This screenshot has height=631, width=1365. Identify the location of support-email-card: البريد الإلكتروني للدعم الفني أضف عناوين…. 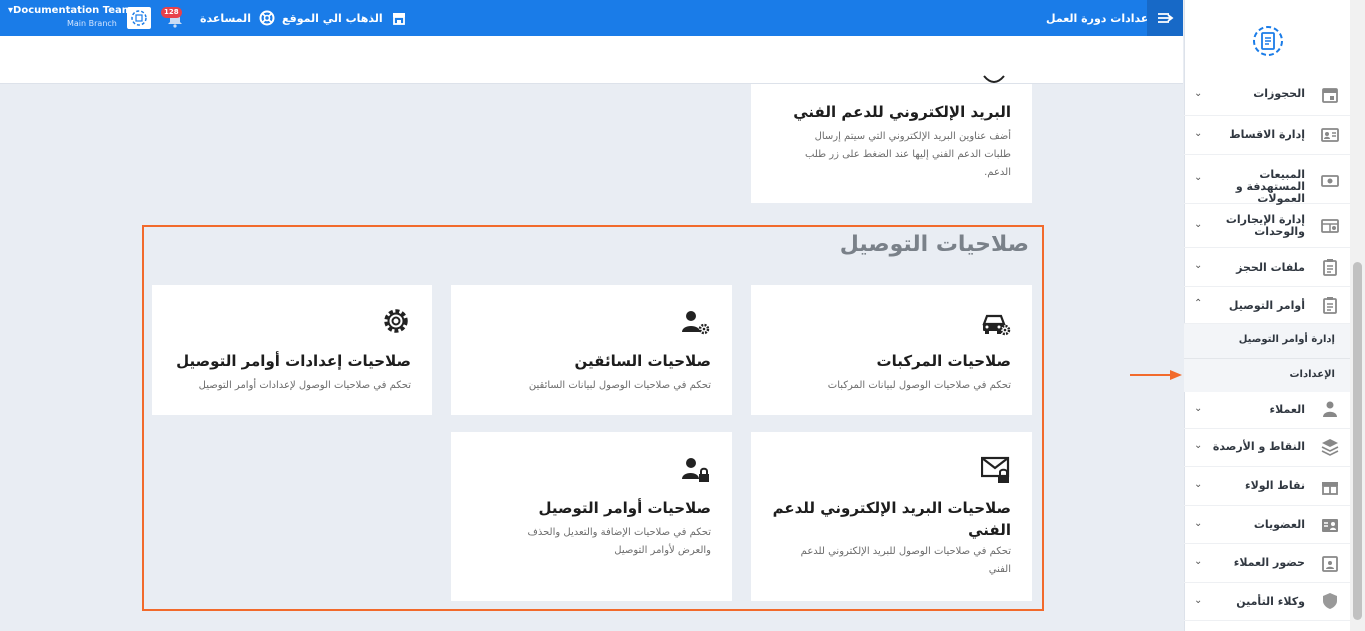
(891, 139).